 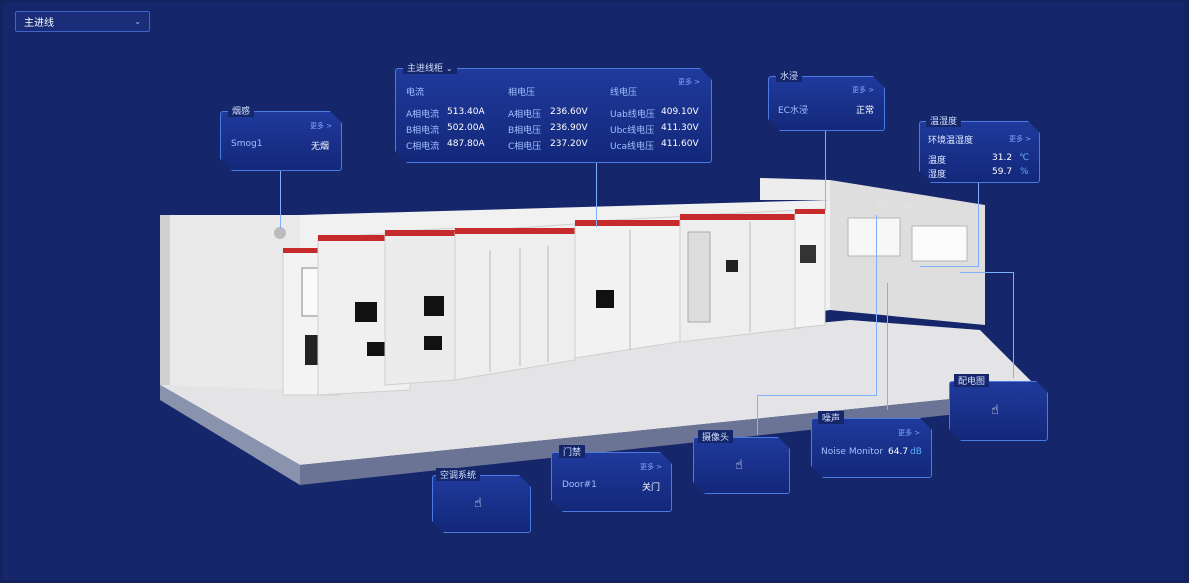 What do you see at coordinates (972, 380) in the screenshot?
I see `distribution-title: 配电图` at bounding box center [972, 380].